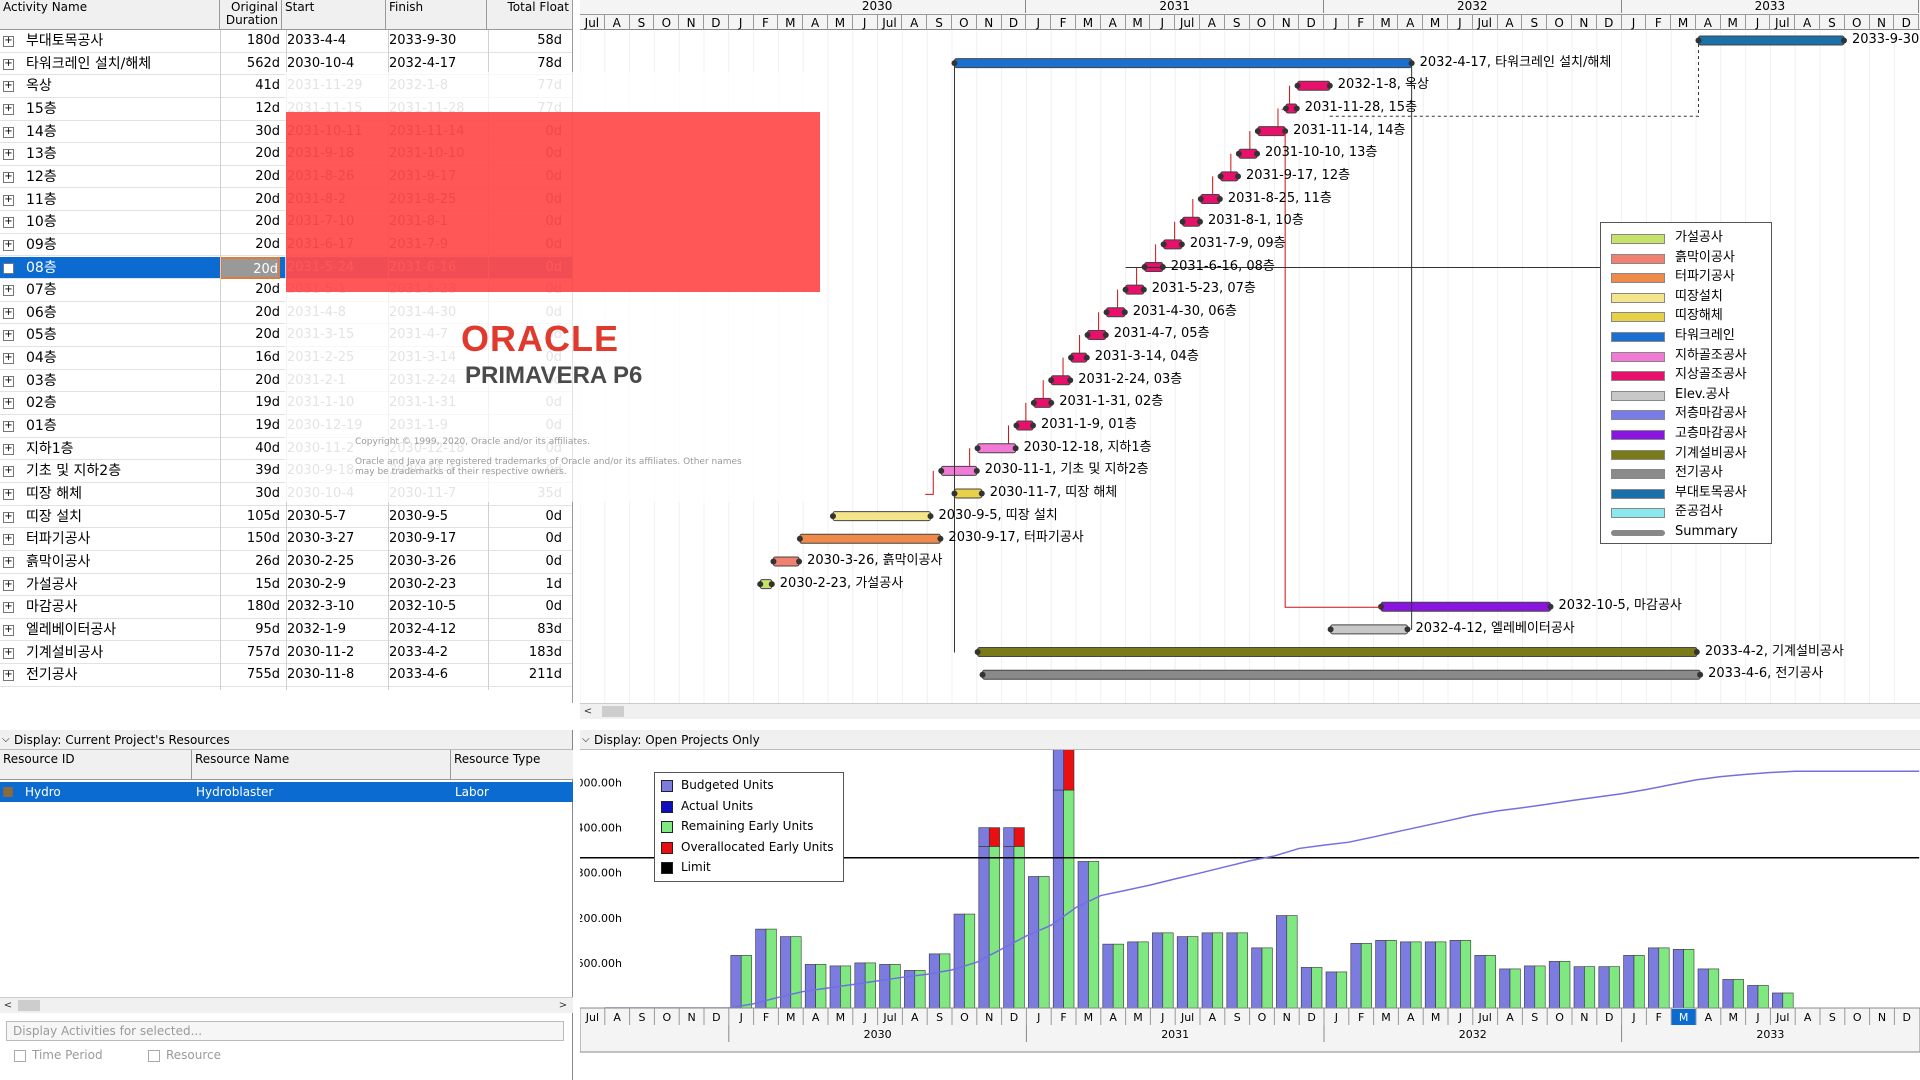  I want to click on legend-label: 저층마감공사, so click(1711, 414).